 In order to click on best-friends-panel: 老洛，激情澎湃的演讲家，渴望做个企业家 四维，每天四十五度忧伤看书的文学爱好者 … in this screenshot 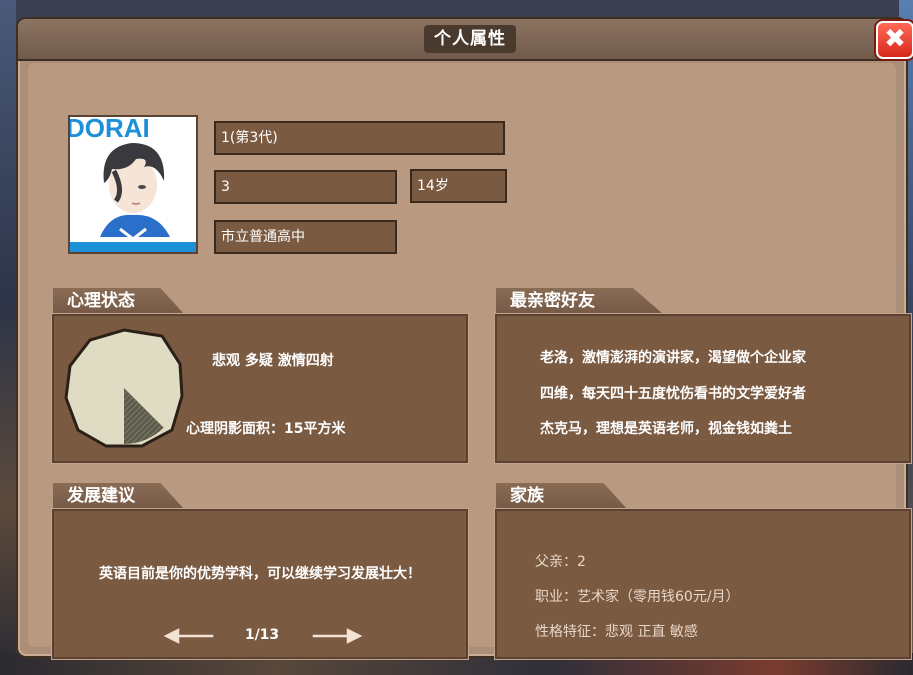, I will do `click(703, 388)`.